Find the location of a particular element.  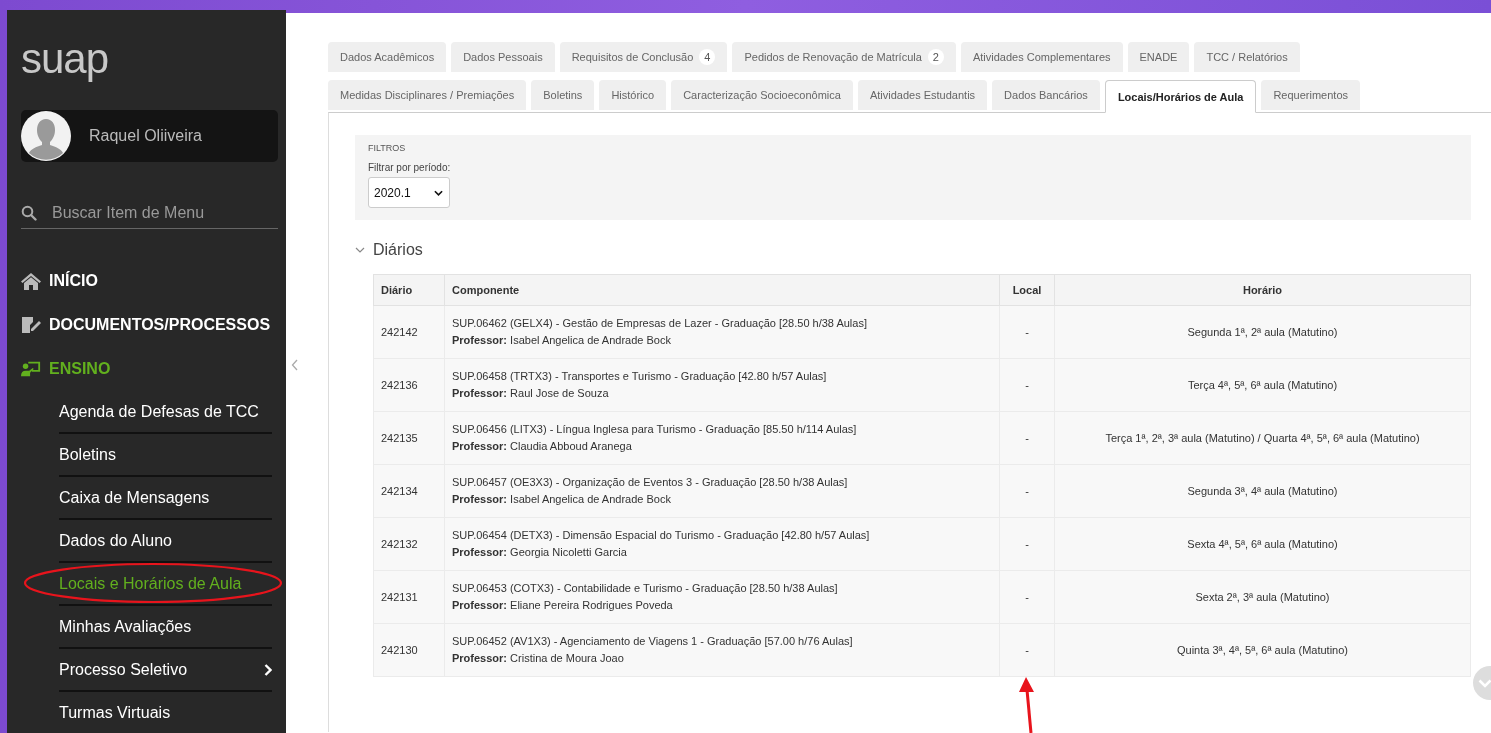

chevron-left-icon is located at coordinates (295, 365).